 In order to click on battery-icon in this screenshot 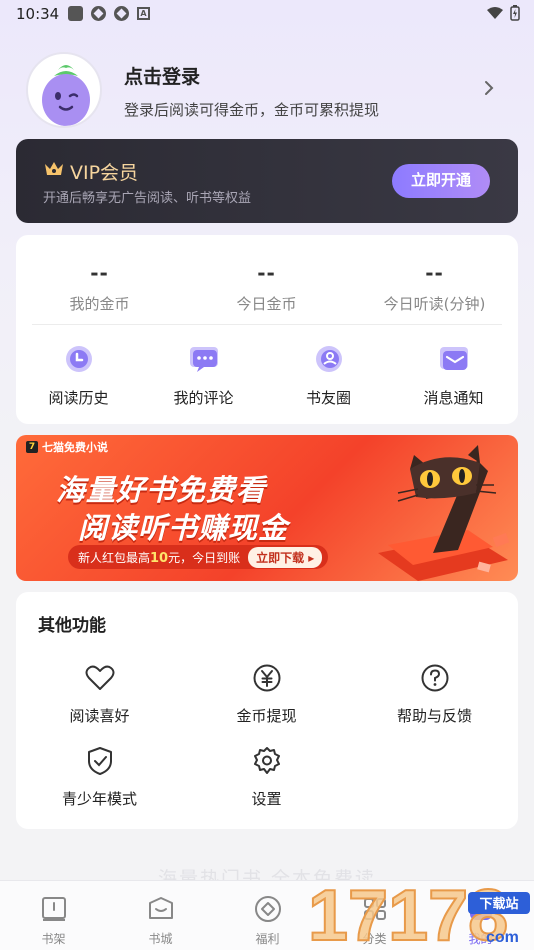, I will do `click(515, 13)`.